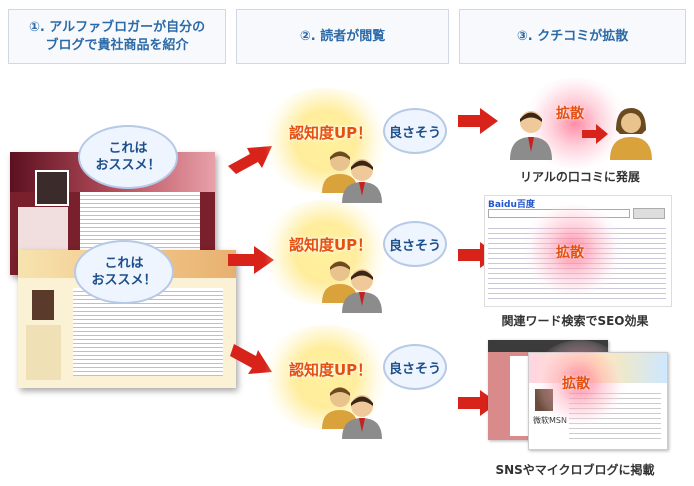  What do you see at coordinates (117, 45) in the screenshot?
I see `step-1-line2: ブログで貴社商品を紹介` at bounding box center [117, 45].